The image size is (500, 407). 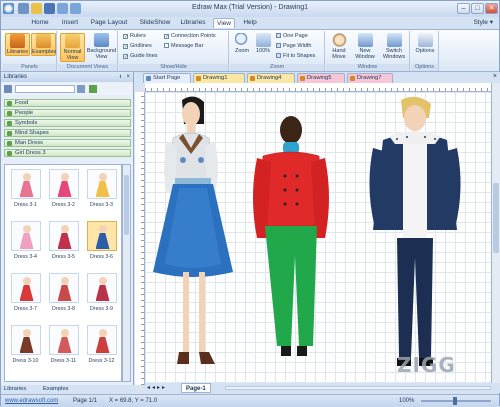 What do you see at coordinates (64, 241) in the screenshot?
I see `dress-icon` at bounding box center [64, 241].